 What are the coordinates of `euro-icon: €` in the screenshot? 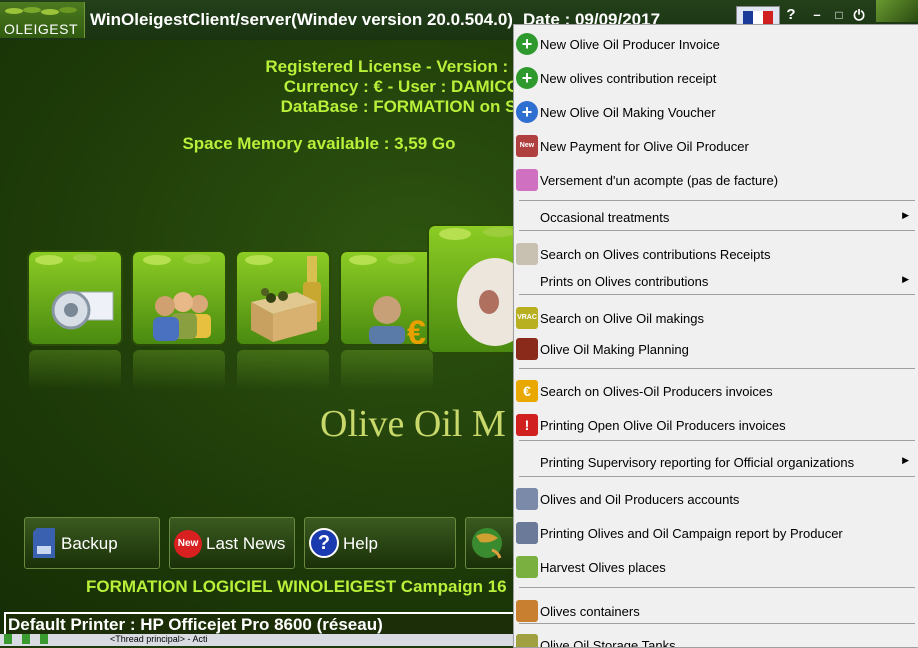 It's located at (527, 391).